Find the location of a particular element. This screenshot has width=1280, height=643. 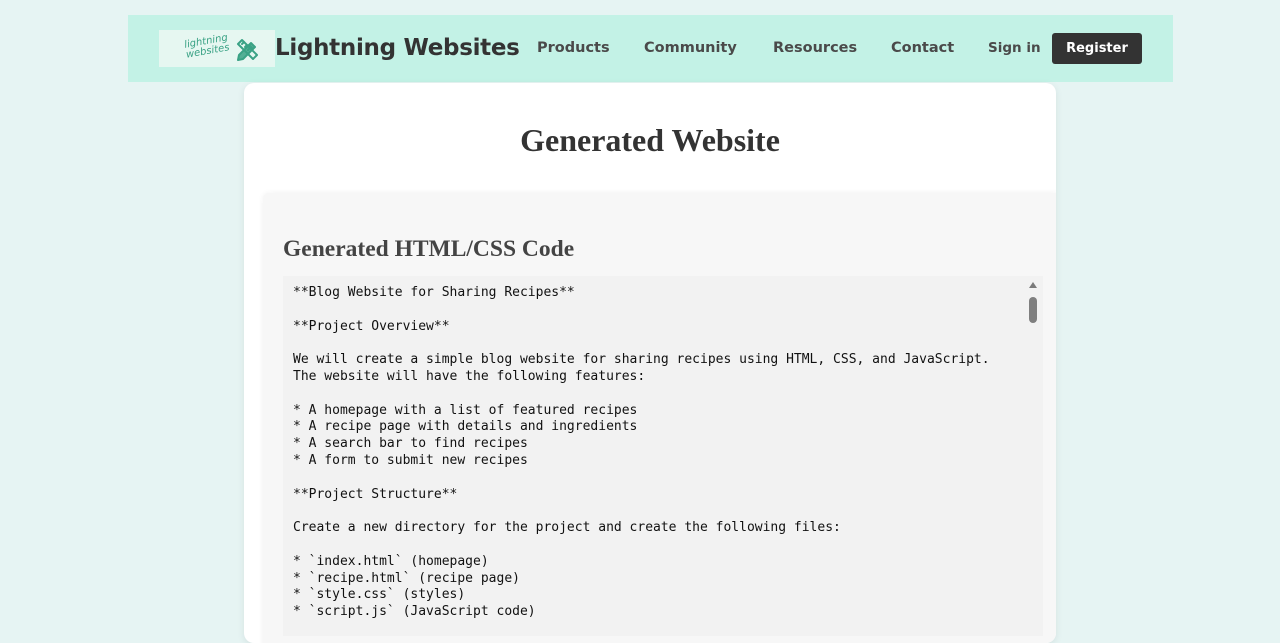

pencil-ruler-icon is located at coordinates (247, 50).